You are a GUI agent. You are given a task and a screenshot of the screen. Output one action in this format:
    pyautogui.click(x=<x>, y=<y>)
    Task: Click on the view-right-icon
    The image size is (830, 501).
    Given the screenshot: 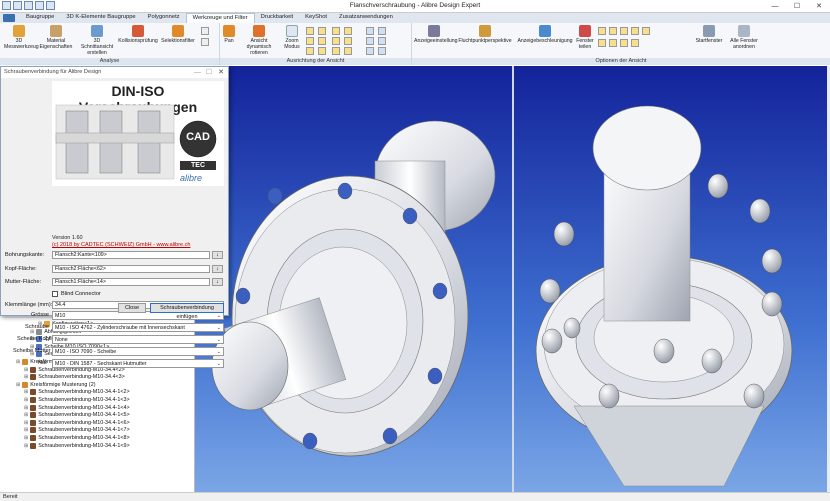 What is the action you would take?
    pyautogui.click(x=322, y=31)
    